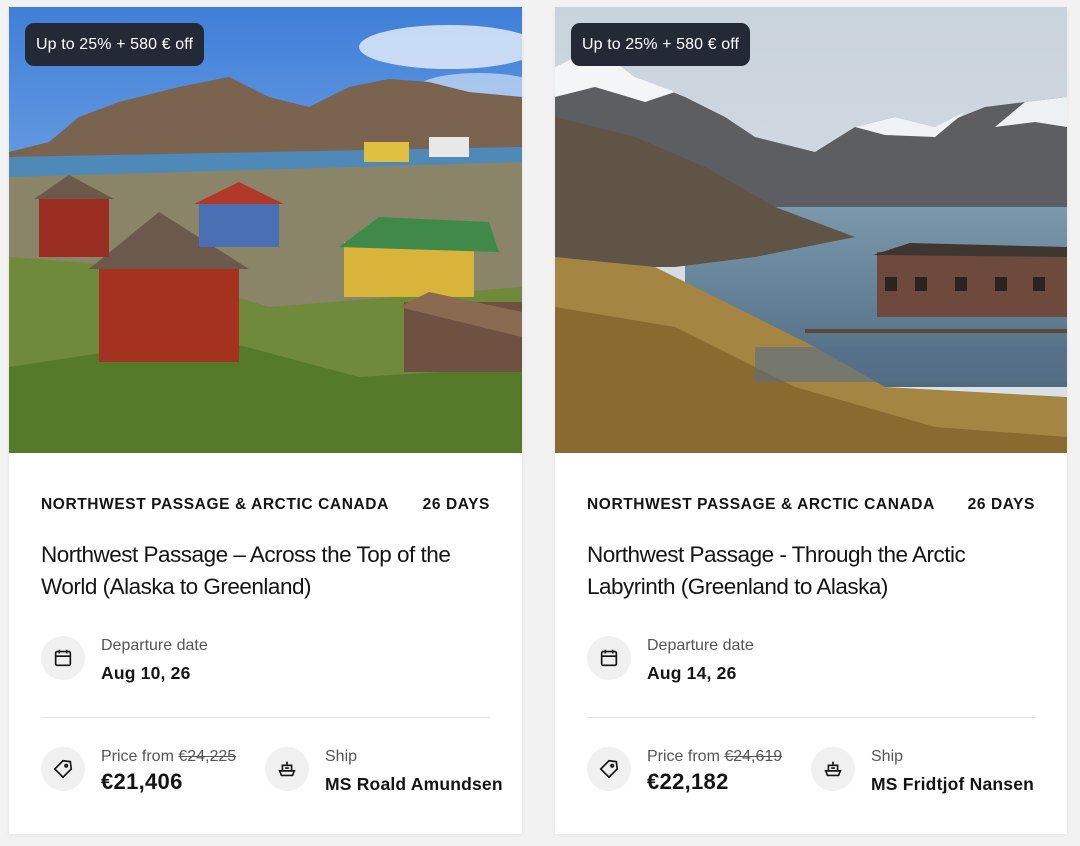 Image resolution: width=1080 pixels, height=846 pixels. I want to click on ship-name: MS Fridtjof Nansen, so click(953, 784).